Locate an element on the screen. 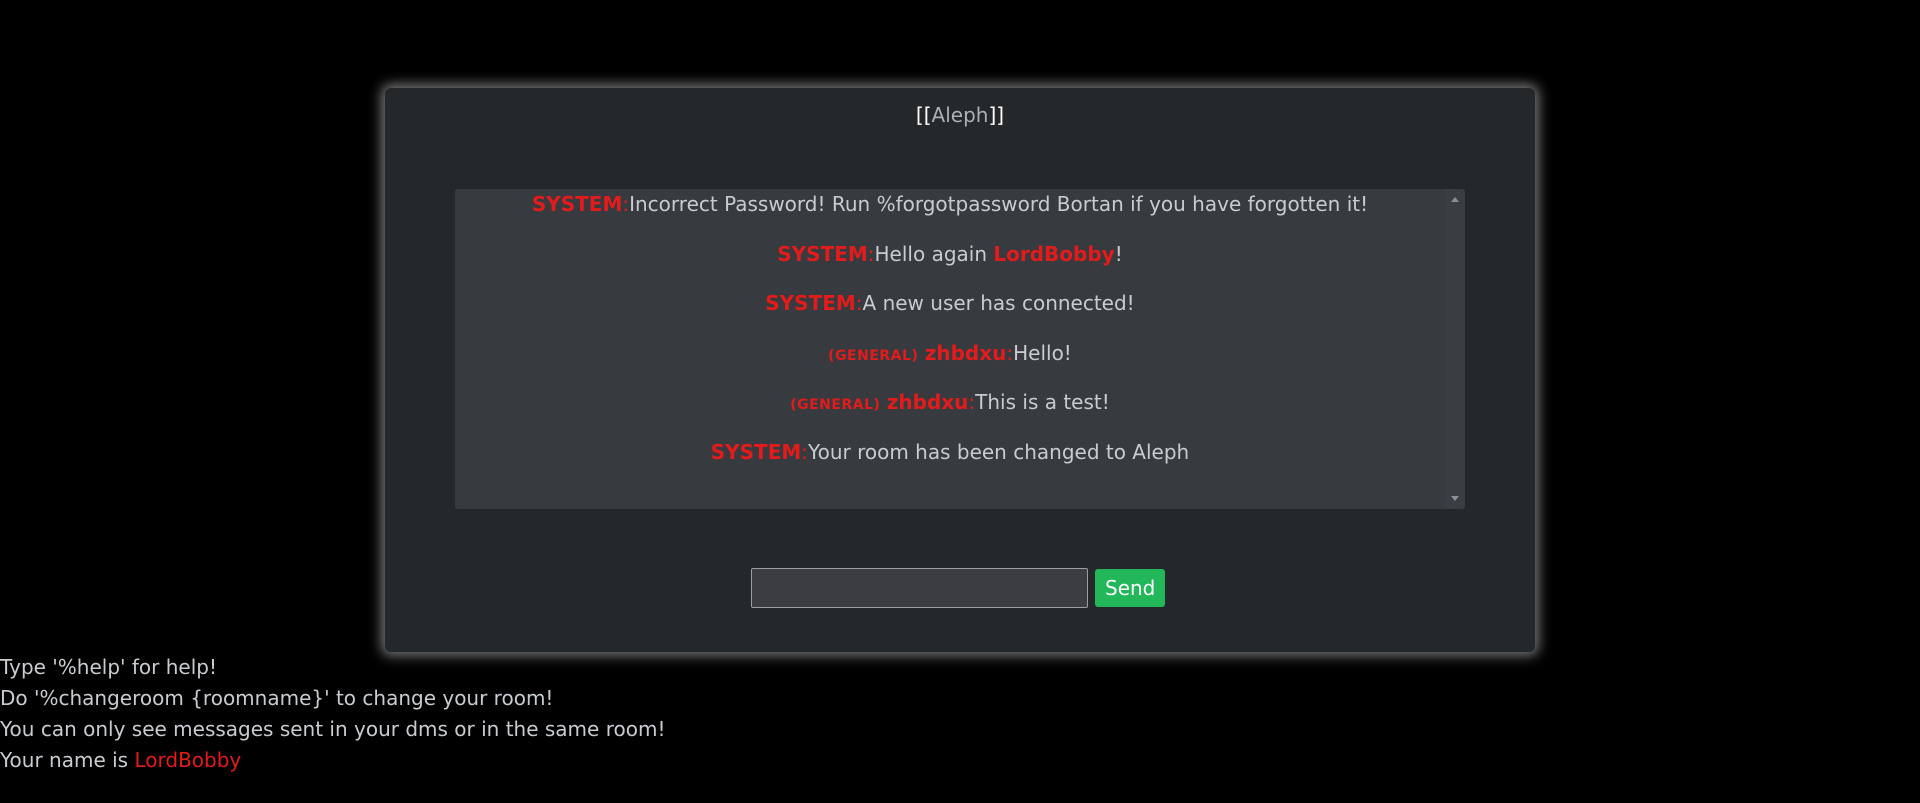 This screenshot has height=803, width=1920. message-mention: LordBobby is located at coordinates (1054, 253).